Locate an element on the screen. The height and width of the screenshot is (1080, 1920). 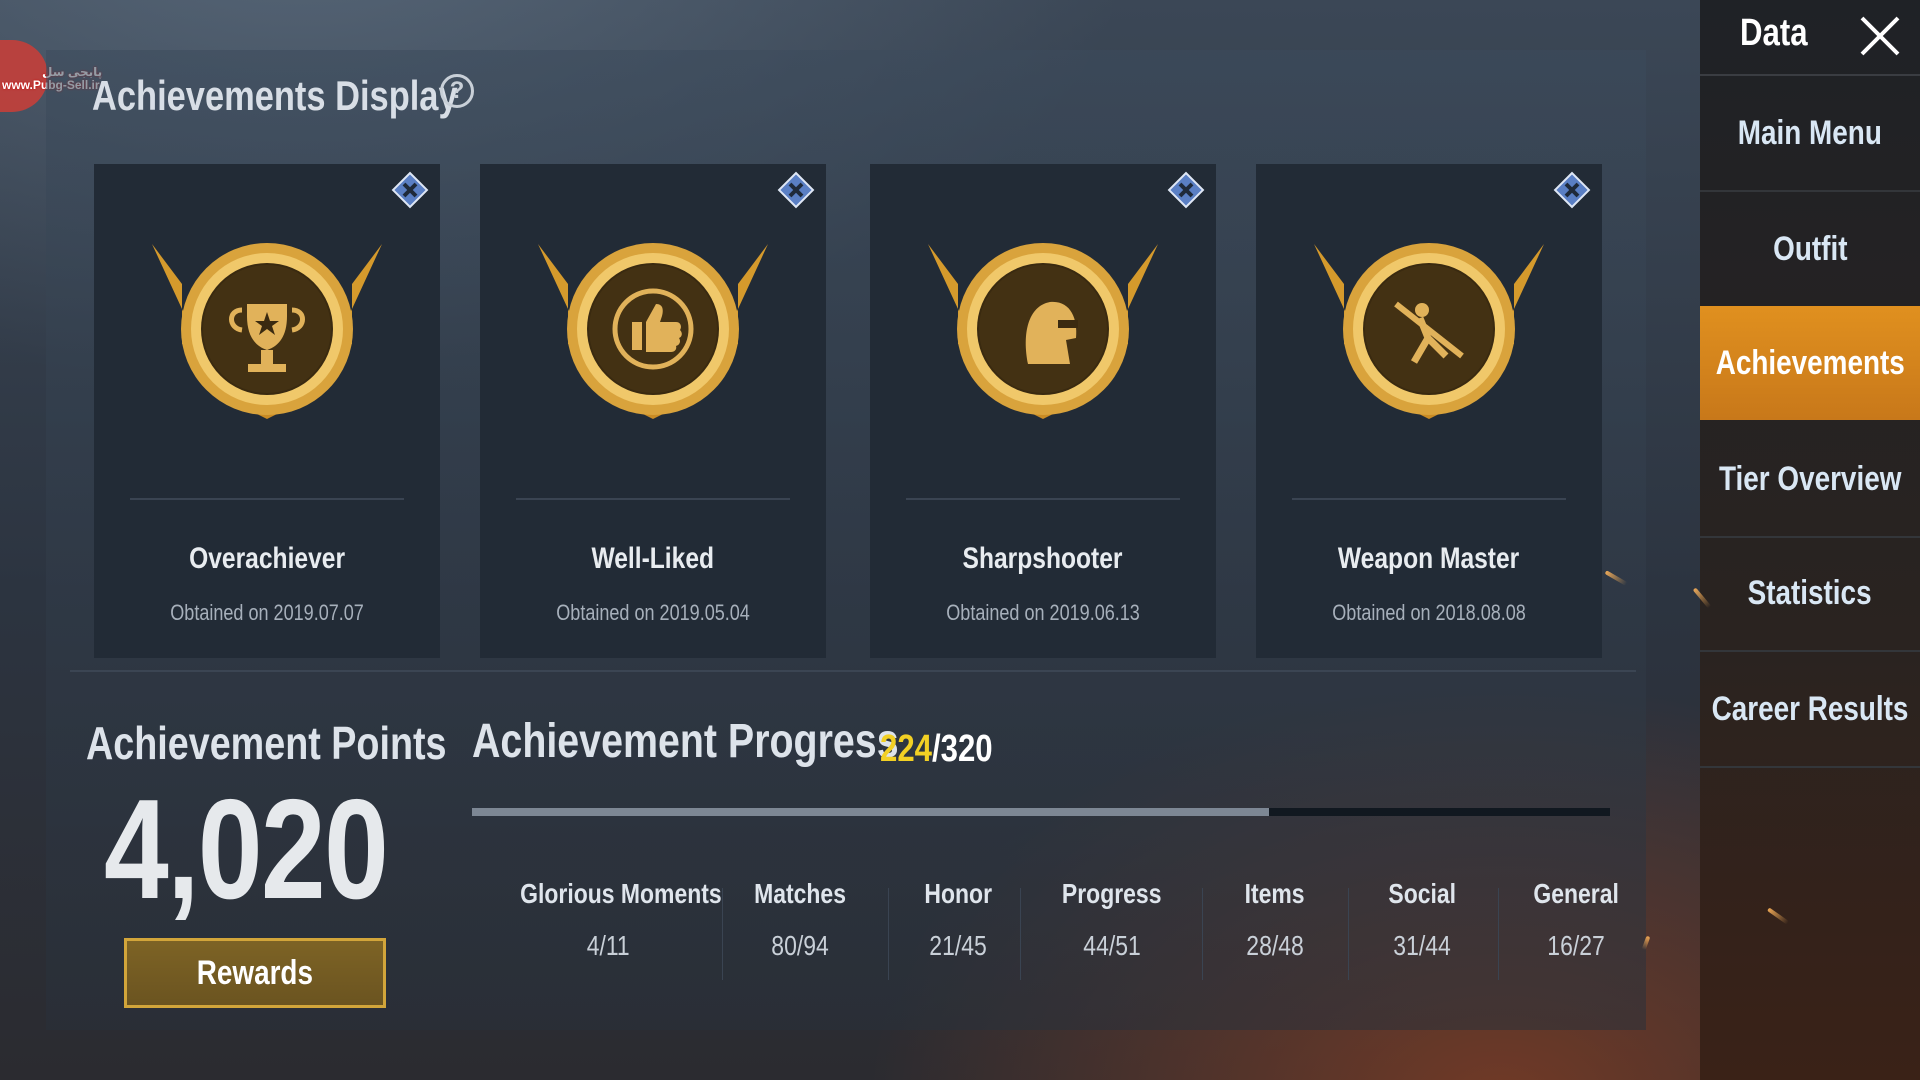
achievement-points-label: Achievement Points is located at coordinates (266, 743).